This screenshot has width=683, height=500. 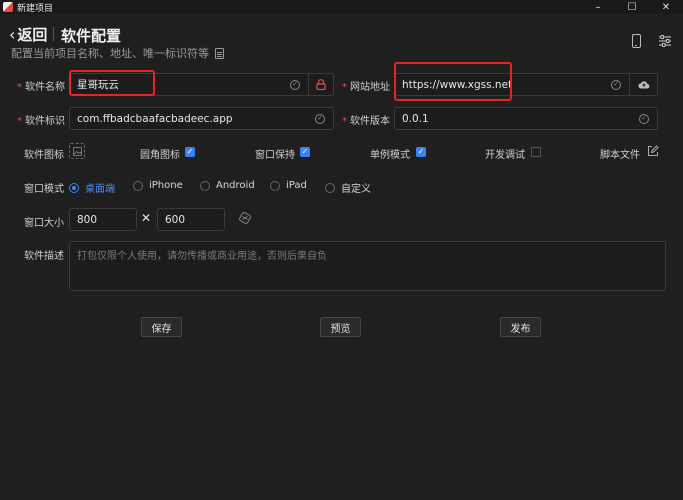 What do you see at coordinates (110, 53) in the screenshot?
I see `subtitle-text: 配置当前项目名称、地址、唯一标识符等` at bounding box center [110, 53].